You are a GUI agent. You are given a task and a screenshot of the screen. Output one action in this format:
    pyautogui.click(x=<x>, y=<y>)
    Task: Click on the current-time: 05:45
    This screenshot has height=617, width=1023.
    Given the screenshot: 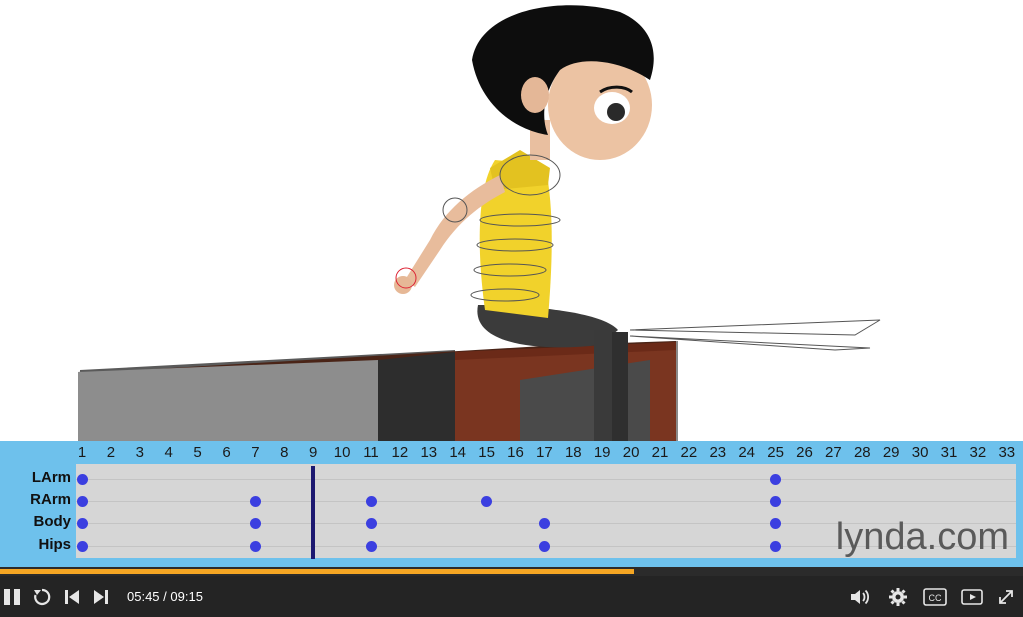 What is the action you would take?
    pyautogui.click(x=143, y=596)
    